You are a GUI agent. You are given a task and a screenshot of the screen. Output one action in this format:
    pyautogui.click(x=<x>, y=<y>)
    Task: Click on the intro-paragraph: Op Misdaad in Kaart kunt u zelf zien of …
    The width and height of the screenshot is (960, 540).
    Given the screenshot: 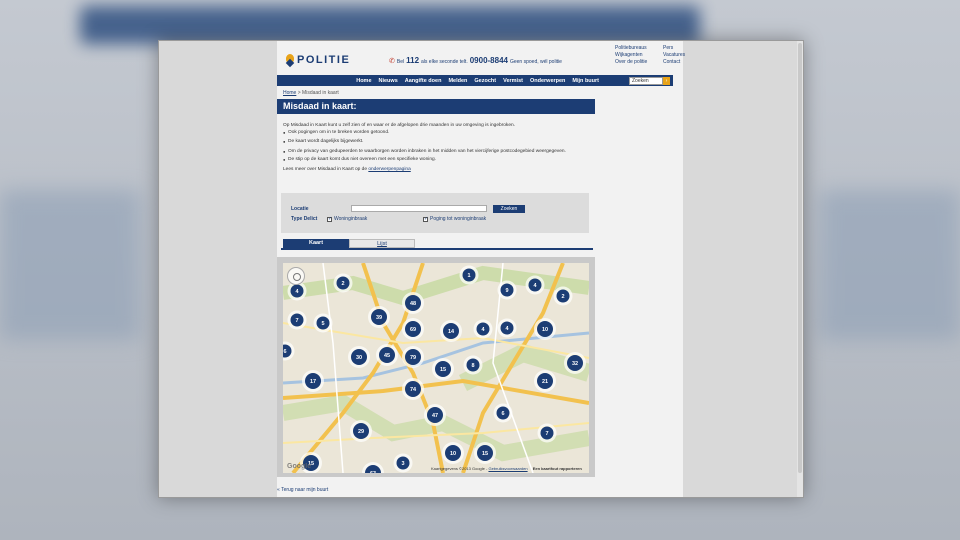 What is the action you would take?
    pyautogui.click(x=399, y=125)
    